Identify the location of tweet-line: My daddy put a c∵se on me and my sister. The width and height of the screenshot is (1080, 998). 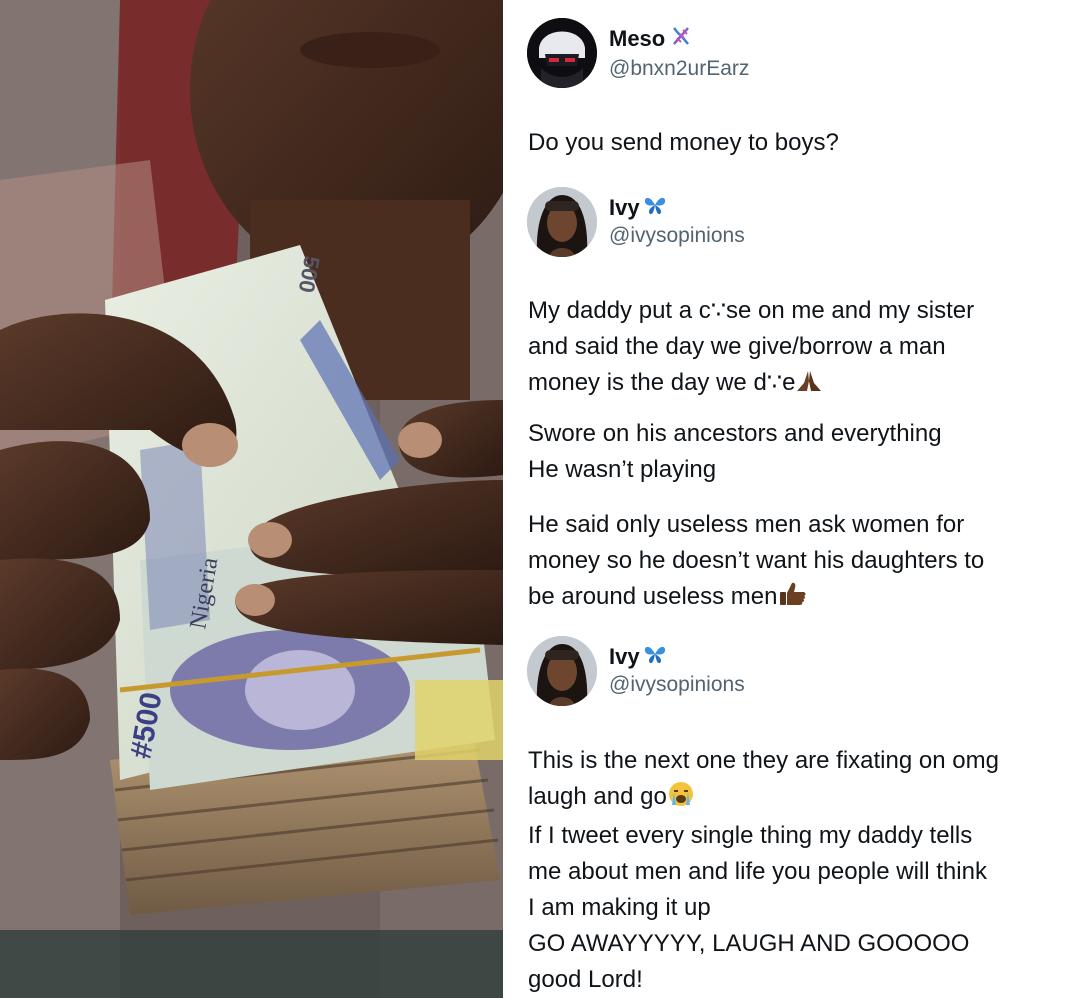
(751, 310).